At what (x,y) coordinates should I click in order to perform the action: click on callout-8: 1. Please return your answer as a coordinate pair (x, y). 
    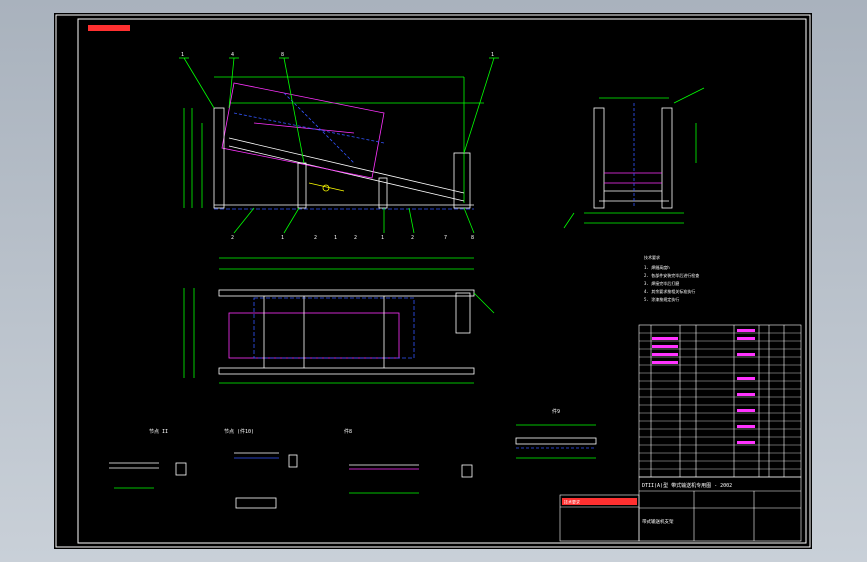
    Looking at the image, I should click on (335, 238).